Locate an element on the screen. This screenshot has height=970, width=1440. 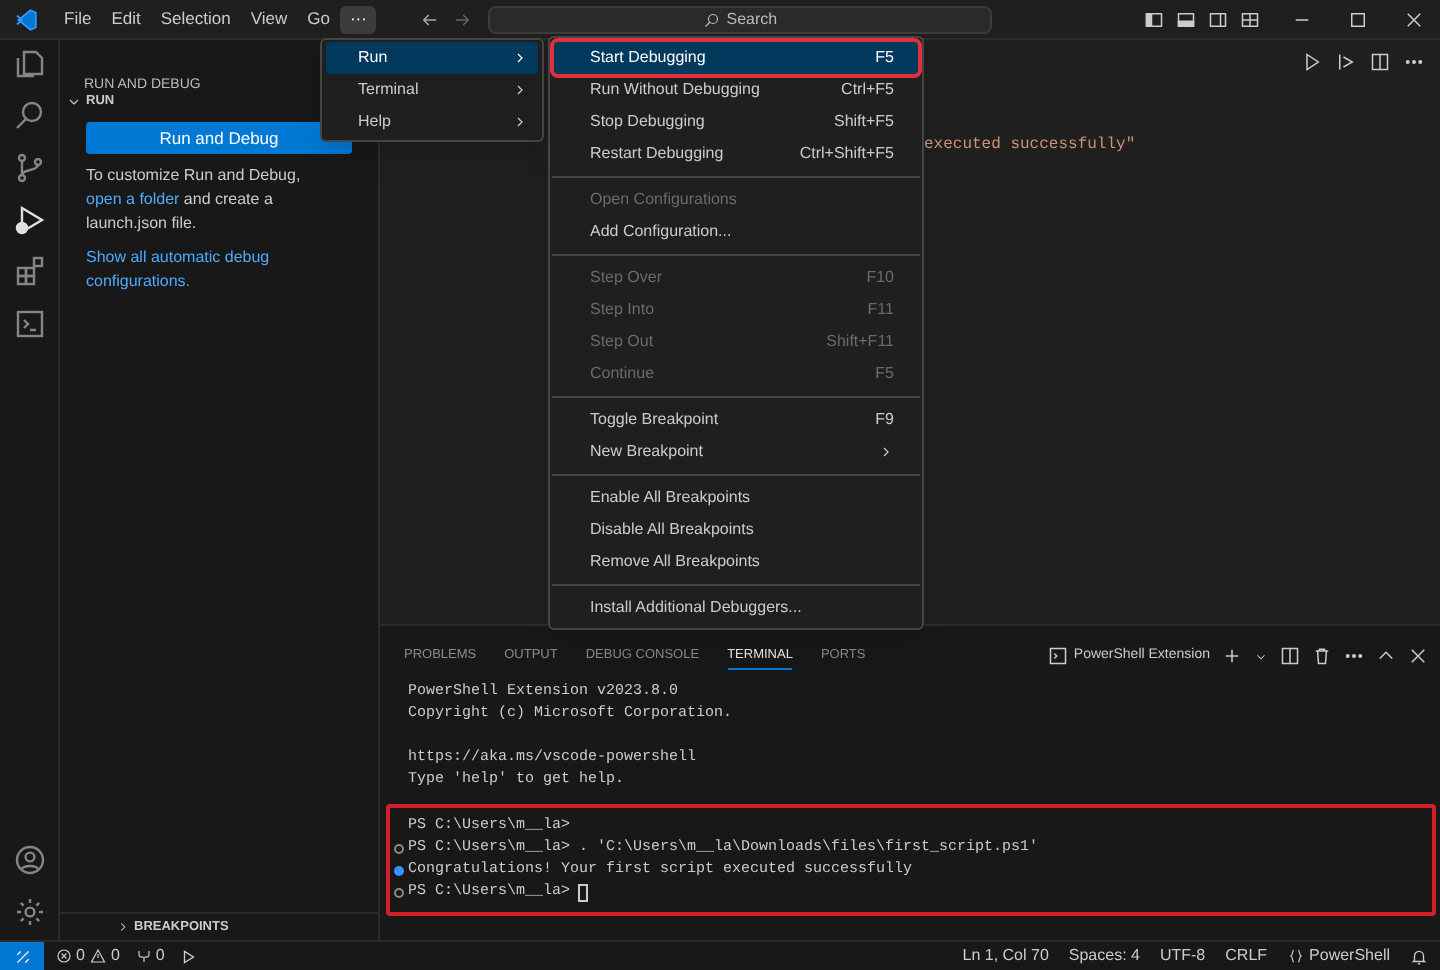
status-item: CRLF is located at coordinates (1246, 956).